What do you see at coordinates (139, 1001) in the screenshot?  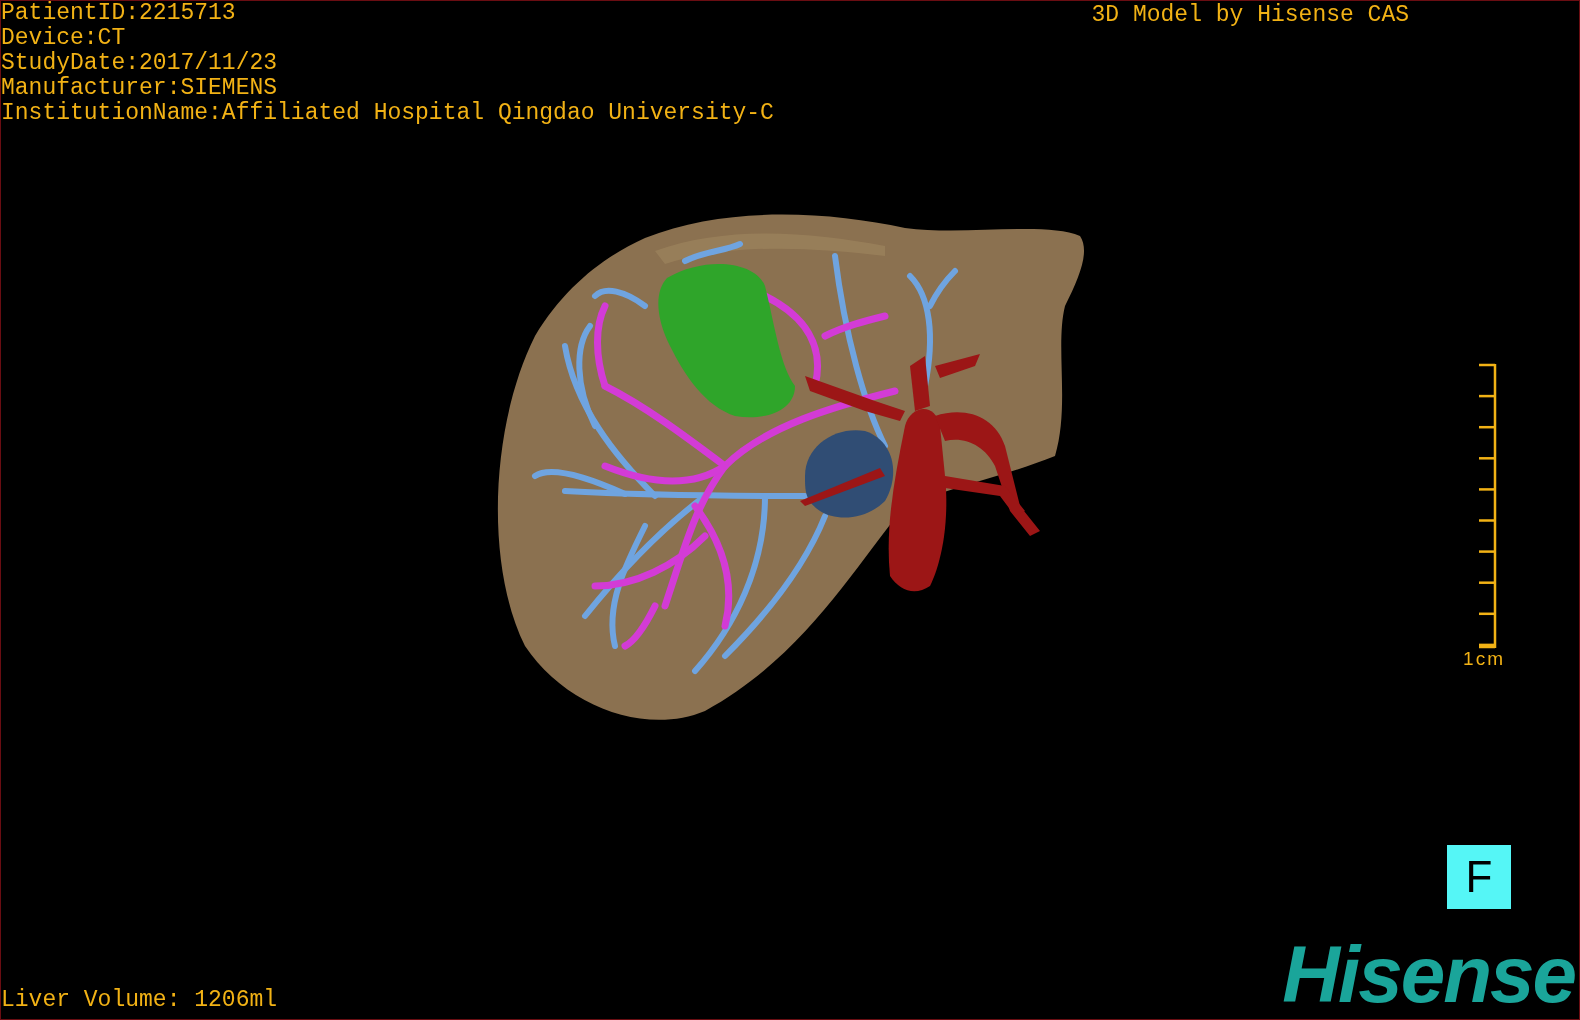 I see `liver-volume: Liver Volume: 1206ml` at bounding box center [139, 1001].